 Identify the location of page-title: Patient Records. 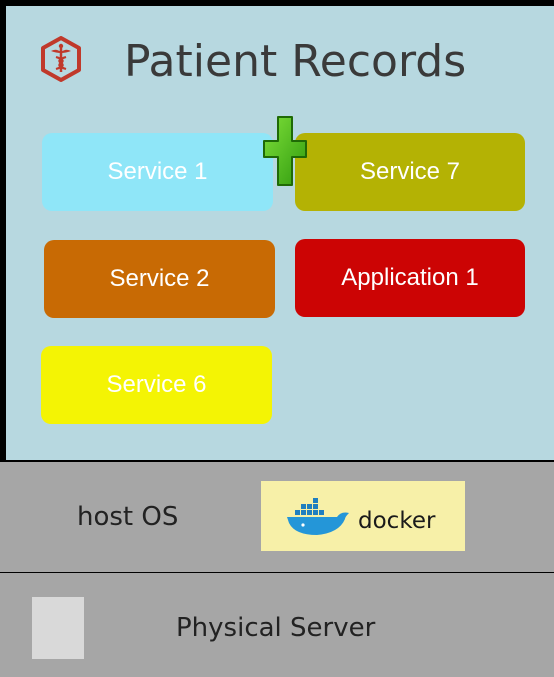
(295, 61).